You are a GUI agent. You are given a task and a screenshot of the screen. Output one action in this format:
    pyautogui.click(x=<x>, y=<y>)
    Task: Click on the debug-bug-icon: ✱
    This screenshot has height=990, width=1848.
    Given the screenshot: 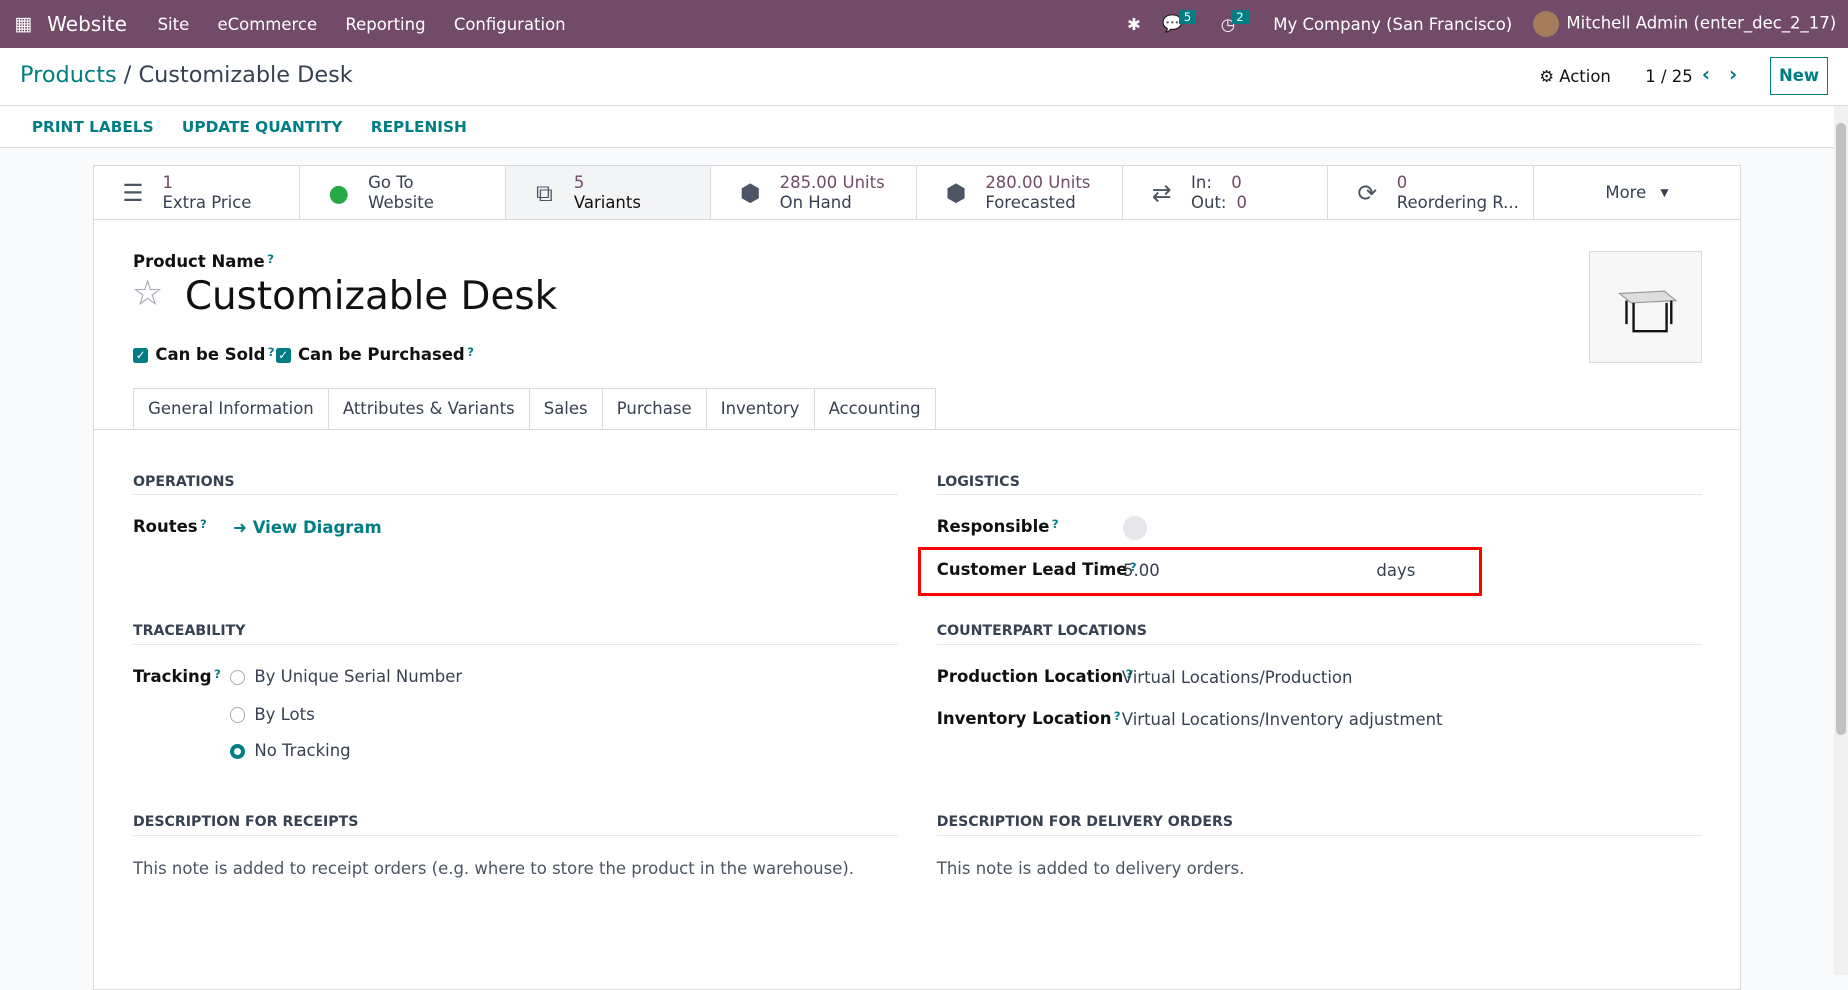 What is the action you would take?
    pyautogui.click(x=1134, y=24)
    